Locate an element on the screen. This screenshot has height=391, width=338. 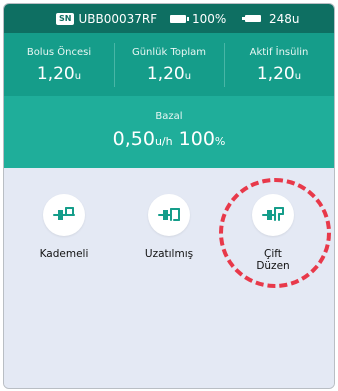
summary-label: Günlük Toplam is located at coordinates (169, 52).